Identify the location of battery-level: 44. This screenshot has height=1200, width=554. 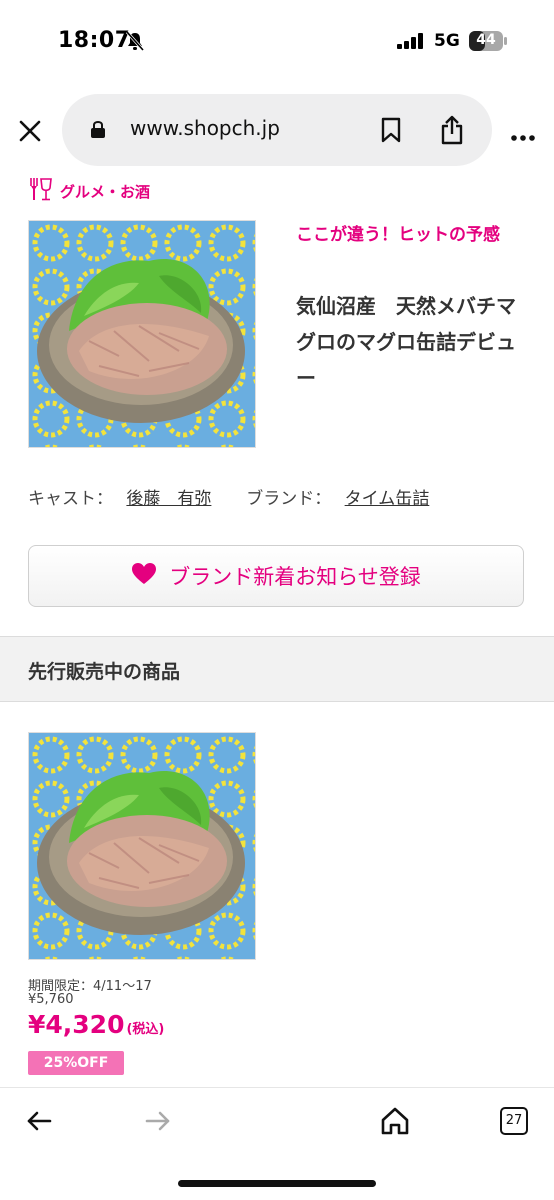
(486, 40).